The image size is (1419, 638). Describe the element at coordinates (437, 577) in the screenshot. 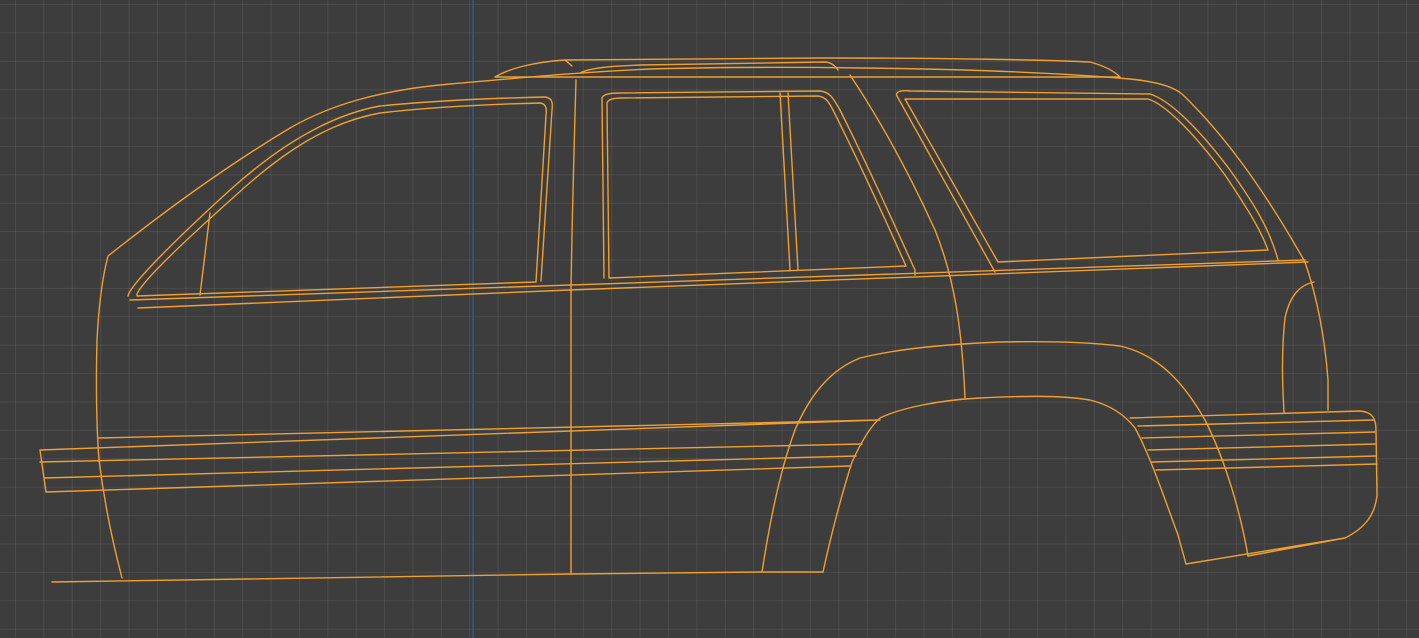

I see `rocker-bottom-line` at that location.